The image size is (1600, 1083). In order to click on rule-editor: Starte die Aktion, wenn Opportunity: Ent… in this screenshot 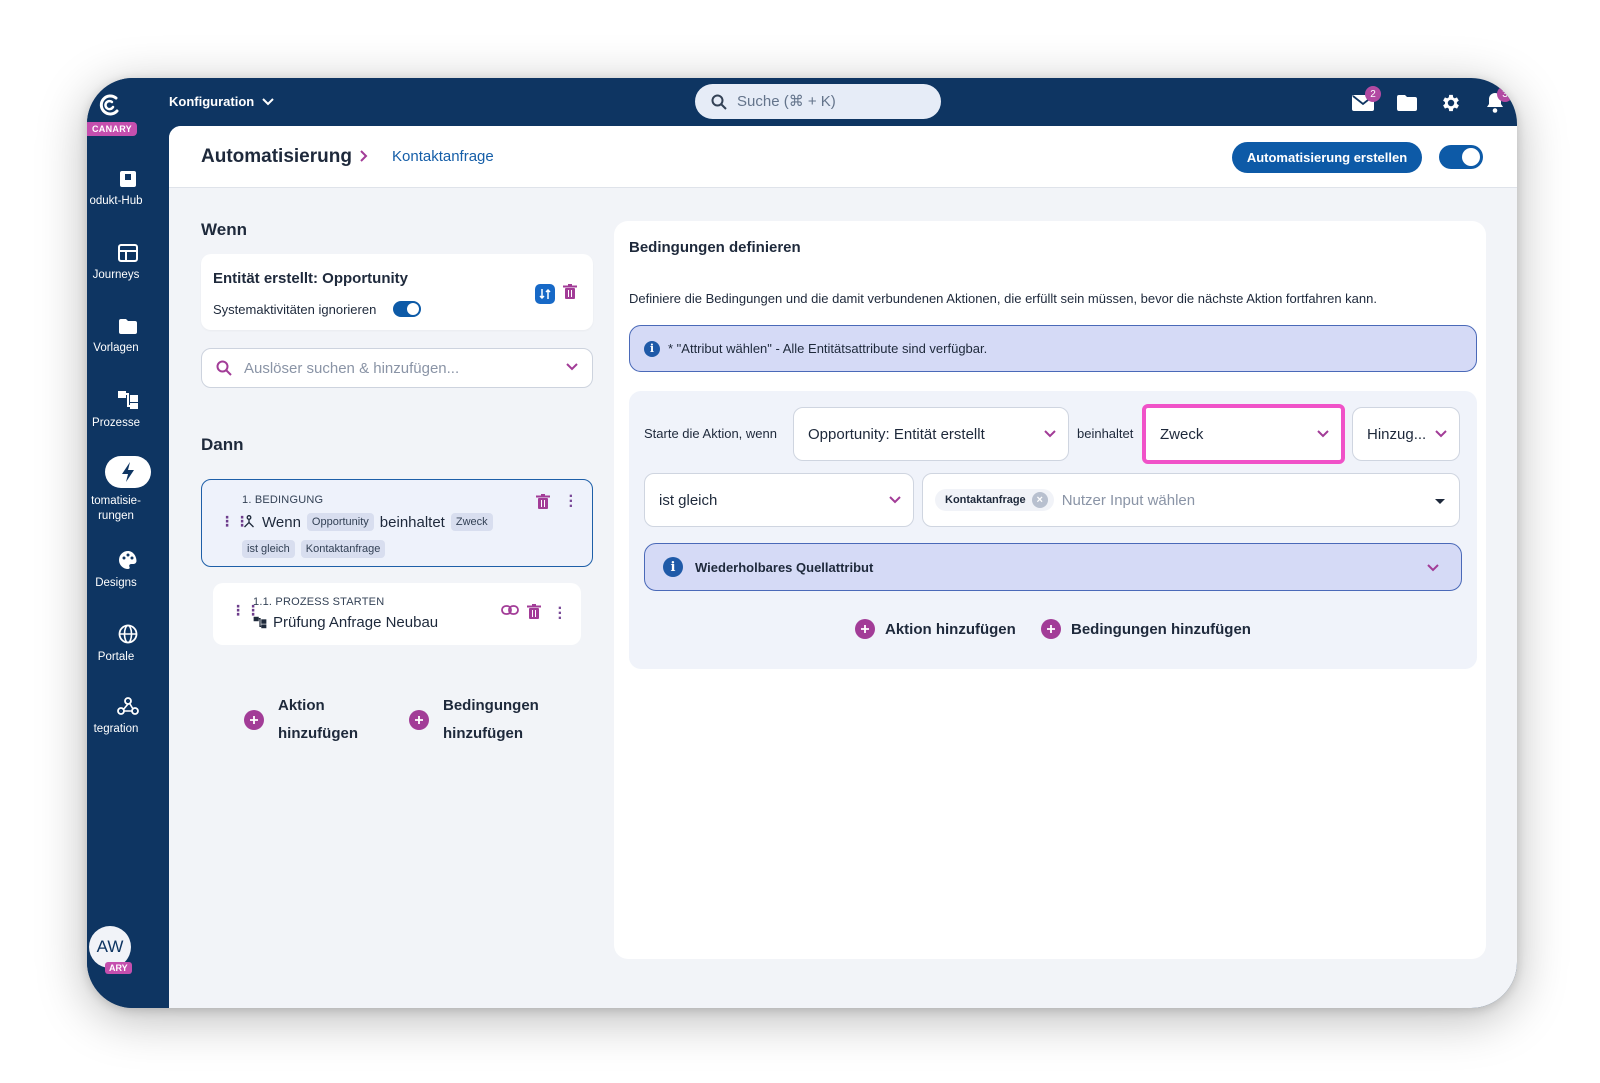, I will do `click(1053, 530)`.